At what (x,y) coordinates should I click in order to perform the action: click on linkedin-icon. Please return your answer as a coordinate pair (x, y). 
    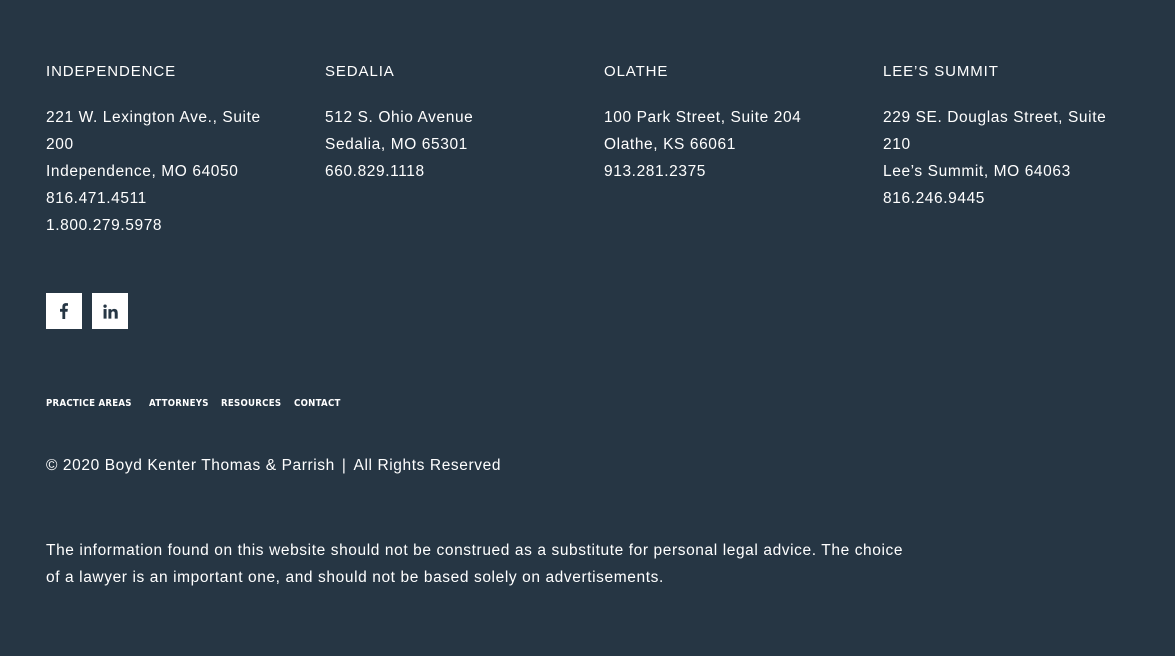
    Looking at the image, I should click on (110, 311).